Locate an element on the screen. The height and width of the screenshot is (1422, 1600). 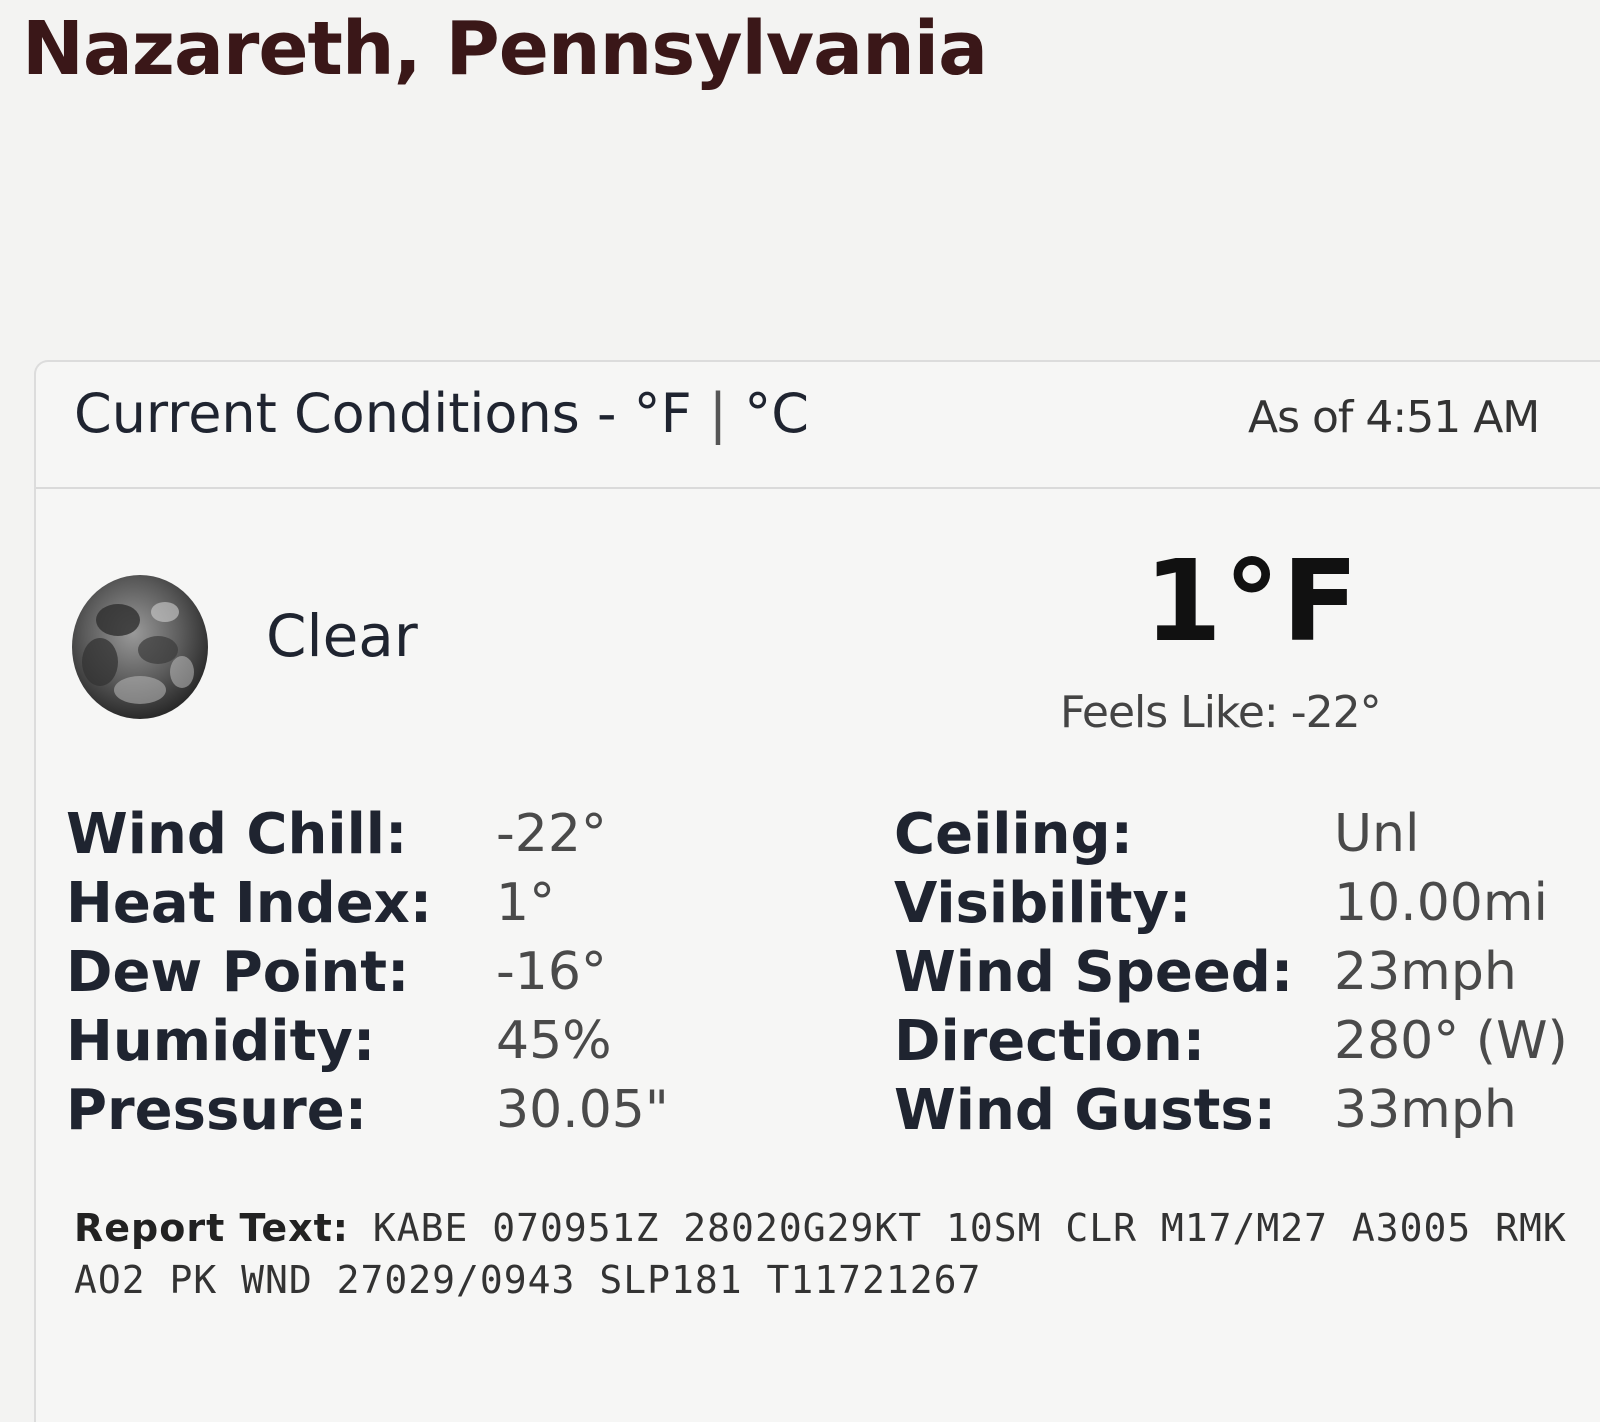
detail-label: Ceiling: is located at coordinates (1014, 834).